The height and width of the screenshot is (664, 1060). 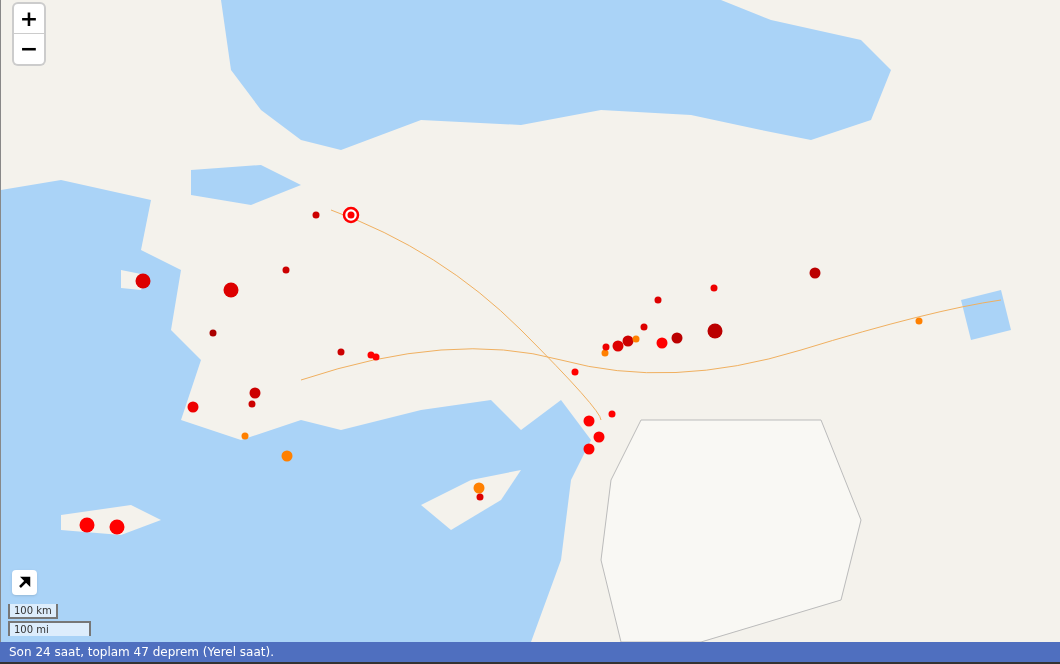 I want to click on zoom-out-button: −, so click(x=29, y=49).